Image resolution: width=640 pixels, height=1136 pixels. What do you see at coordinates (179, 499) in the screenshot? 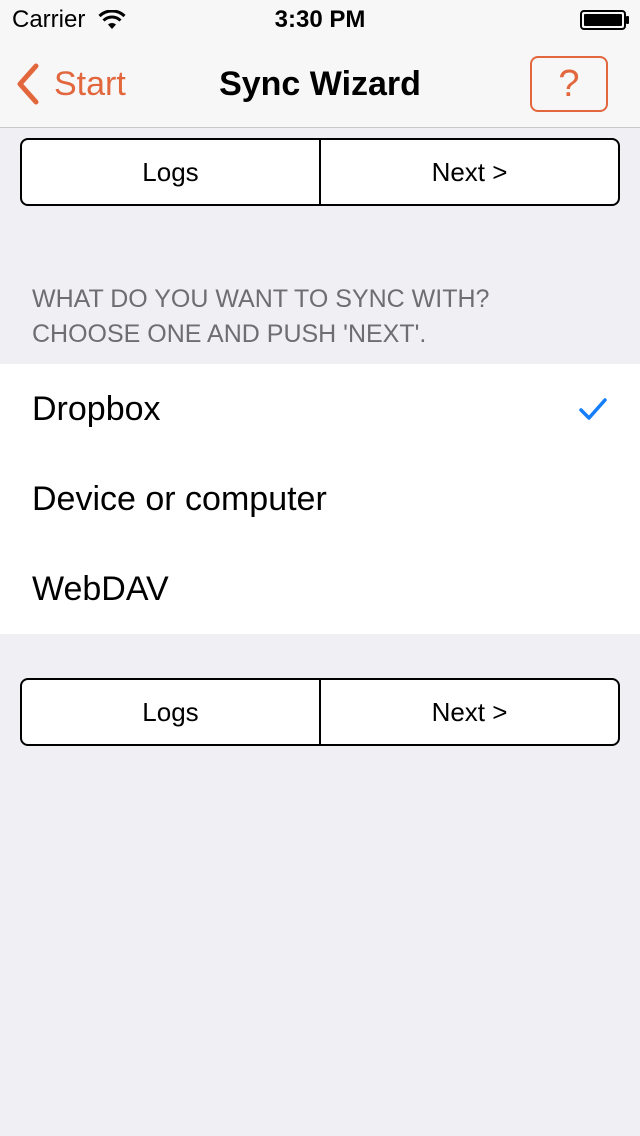
I see `option-label: Device or computer` at bounding box center [179, 499].